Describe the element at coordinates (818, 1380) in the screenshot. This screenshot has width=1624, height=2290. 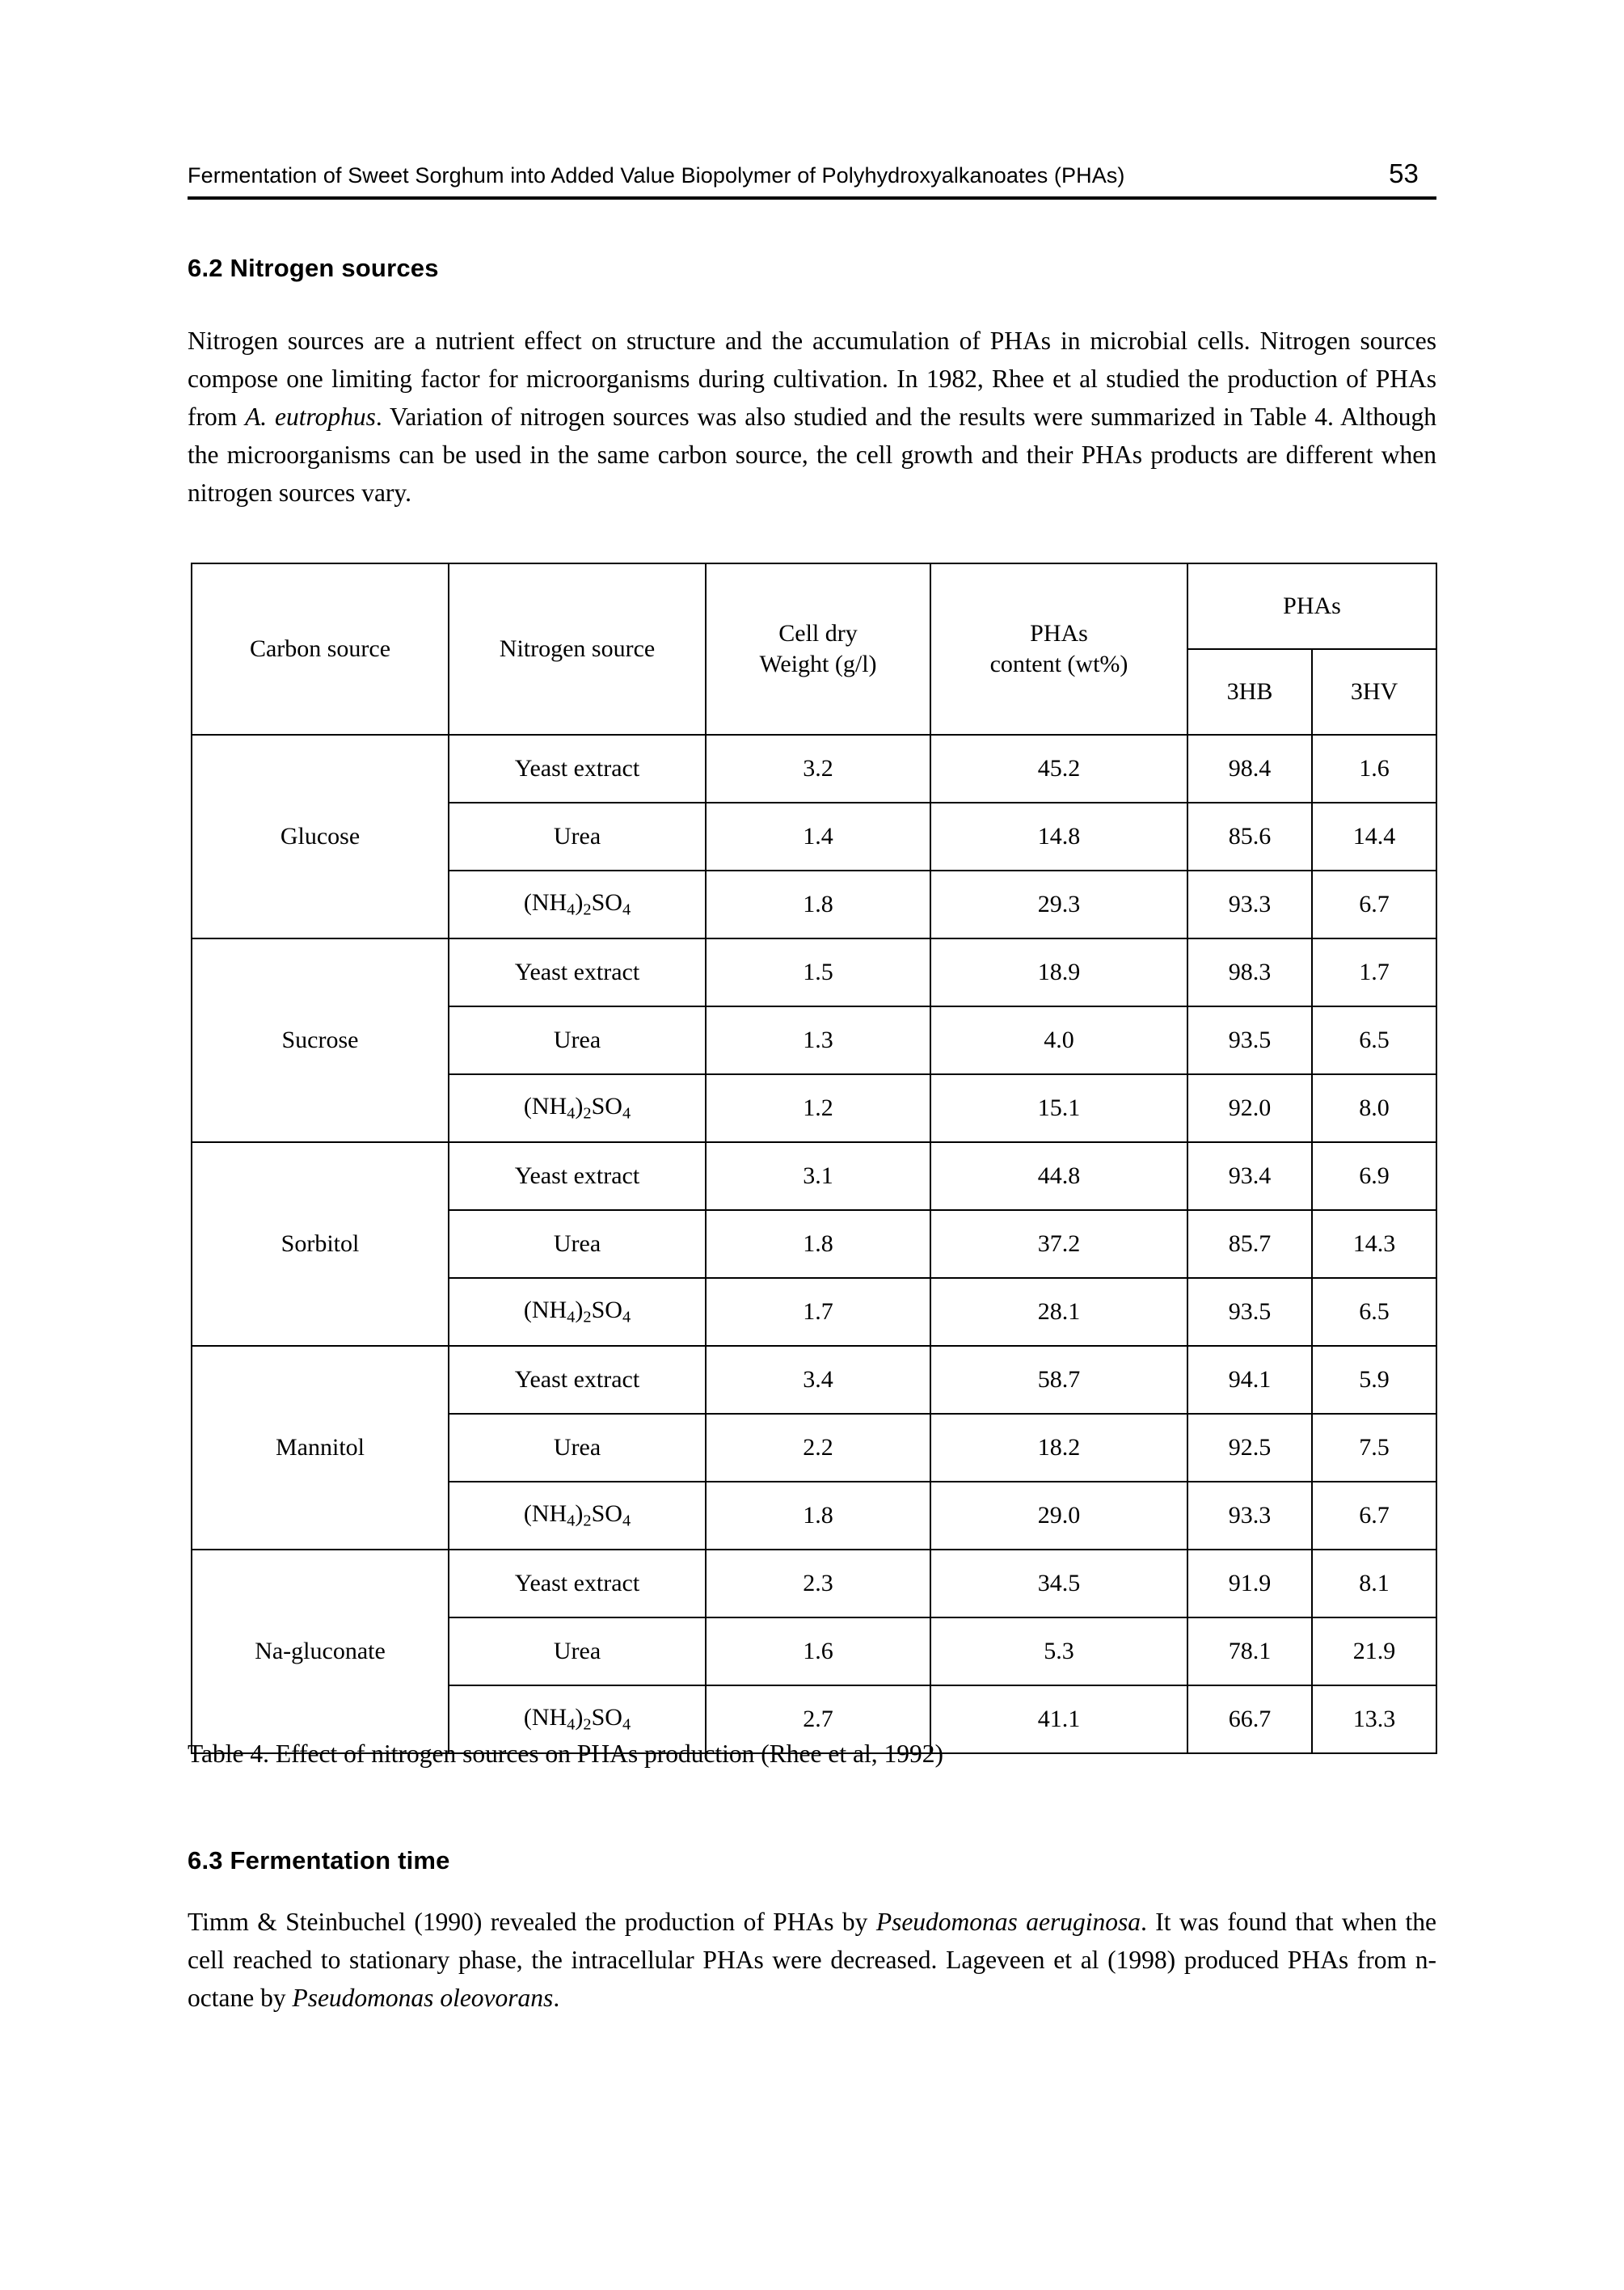
I see `cell-cell-dry-weight: 3.4` at that location.